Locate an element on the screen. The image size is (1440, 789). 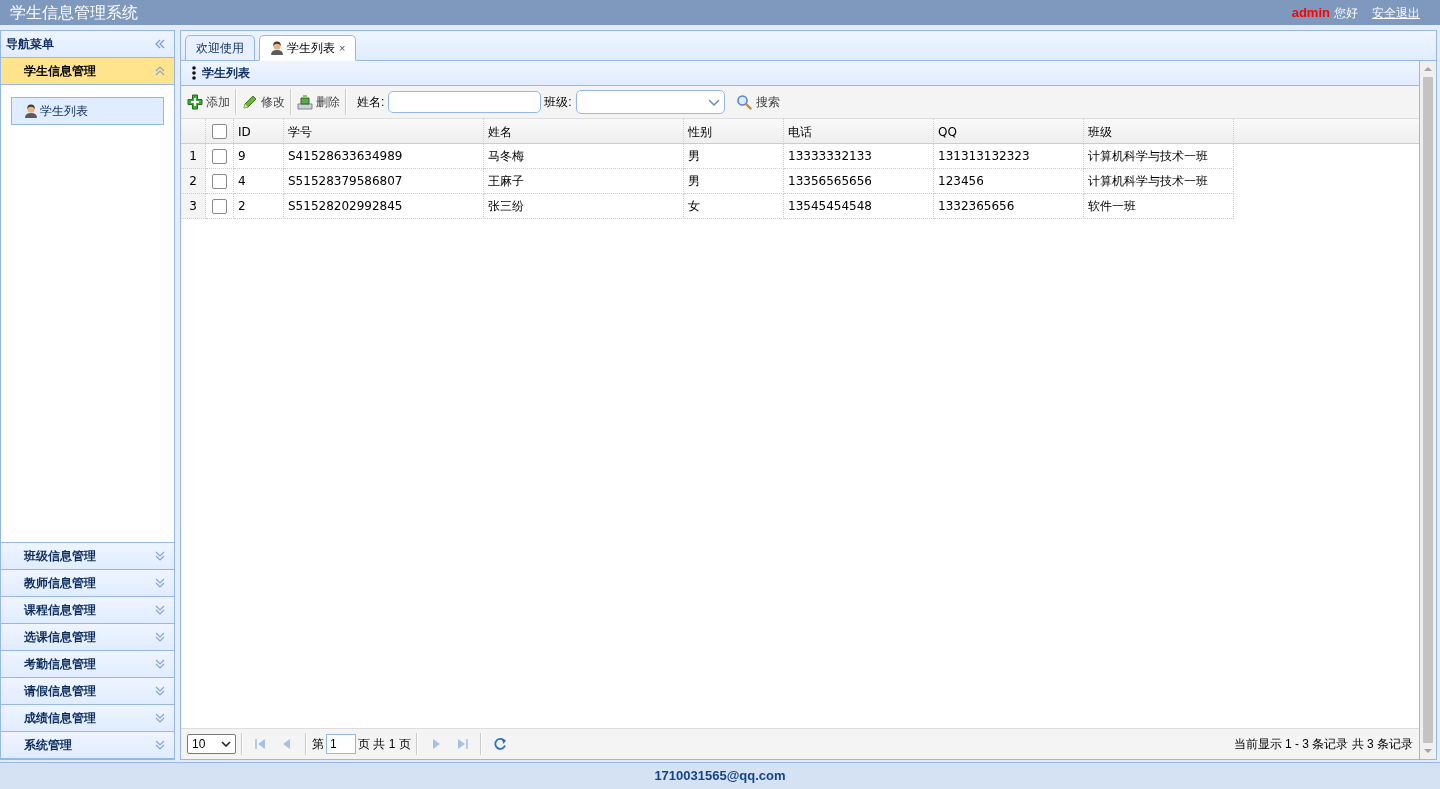
column-header: 姓名 is located at coordinates (584, 131).